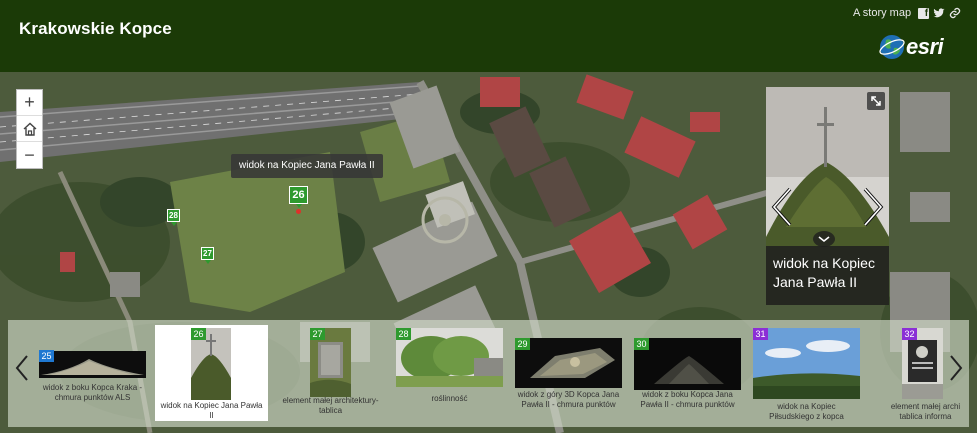 This screenshot has width=977, height=433. I want to click on twitter-icon, so click(939, 13).